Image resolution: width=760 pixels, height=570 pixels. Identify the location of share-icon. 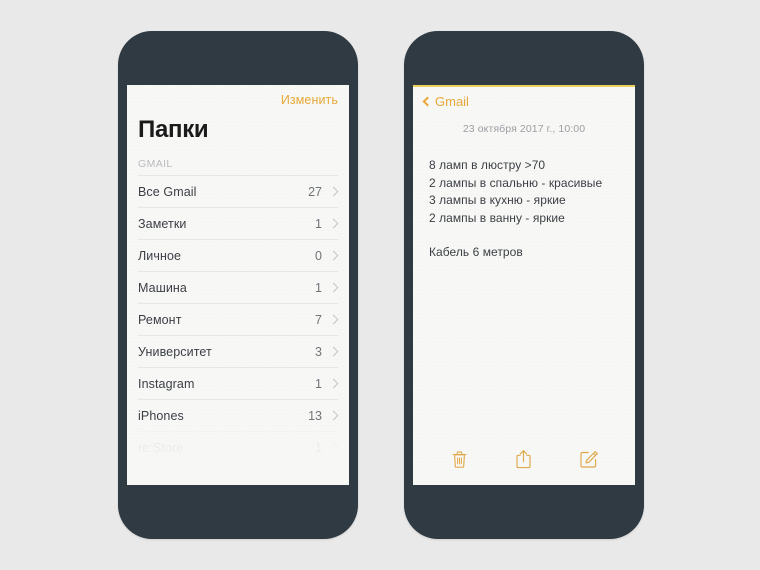
(524, 459).